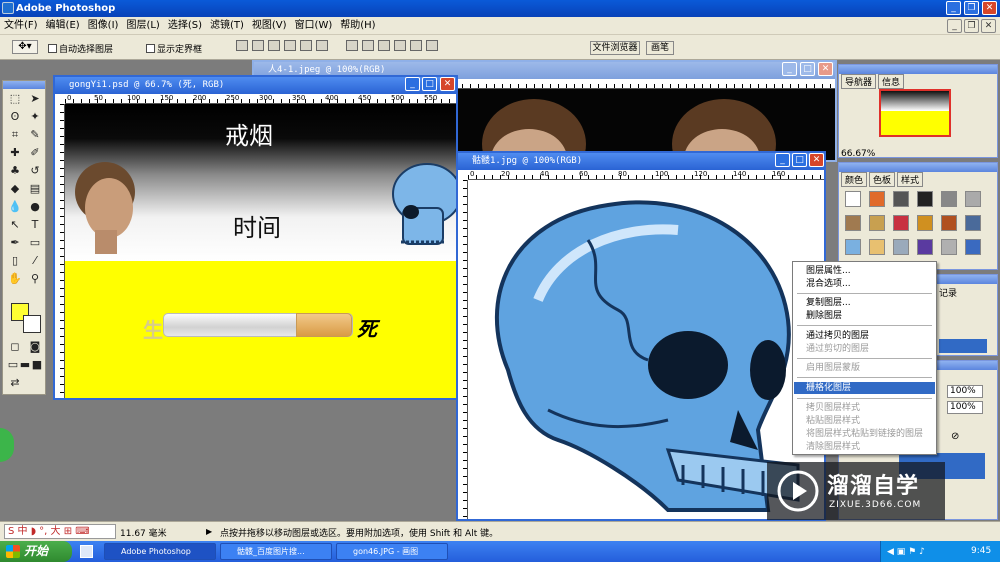 This screenshot has width=1000, height=562. What do you see at coordinates (15, 189) in the screenshot?
I see `eraser-tool-icon: ◆` at bounding box center [15, 189].